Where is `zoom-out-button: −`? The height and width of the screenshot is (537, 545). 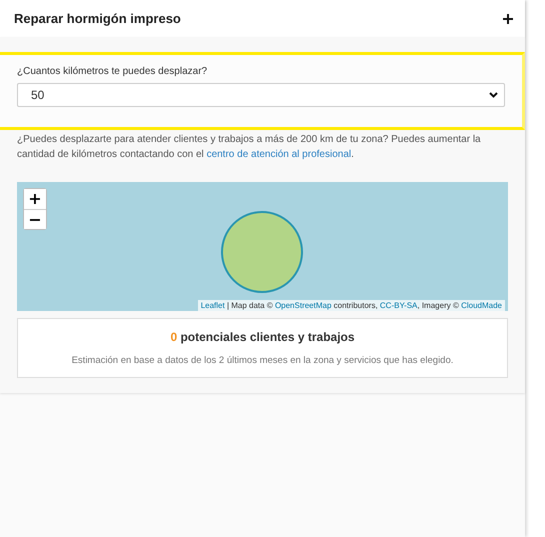
zoom-out-button: − is located at coordinates (35, 219).